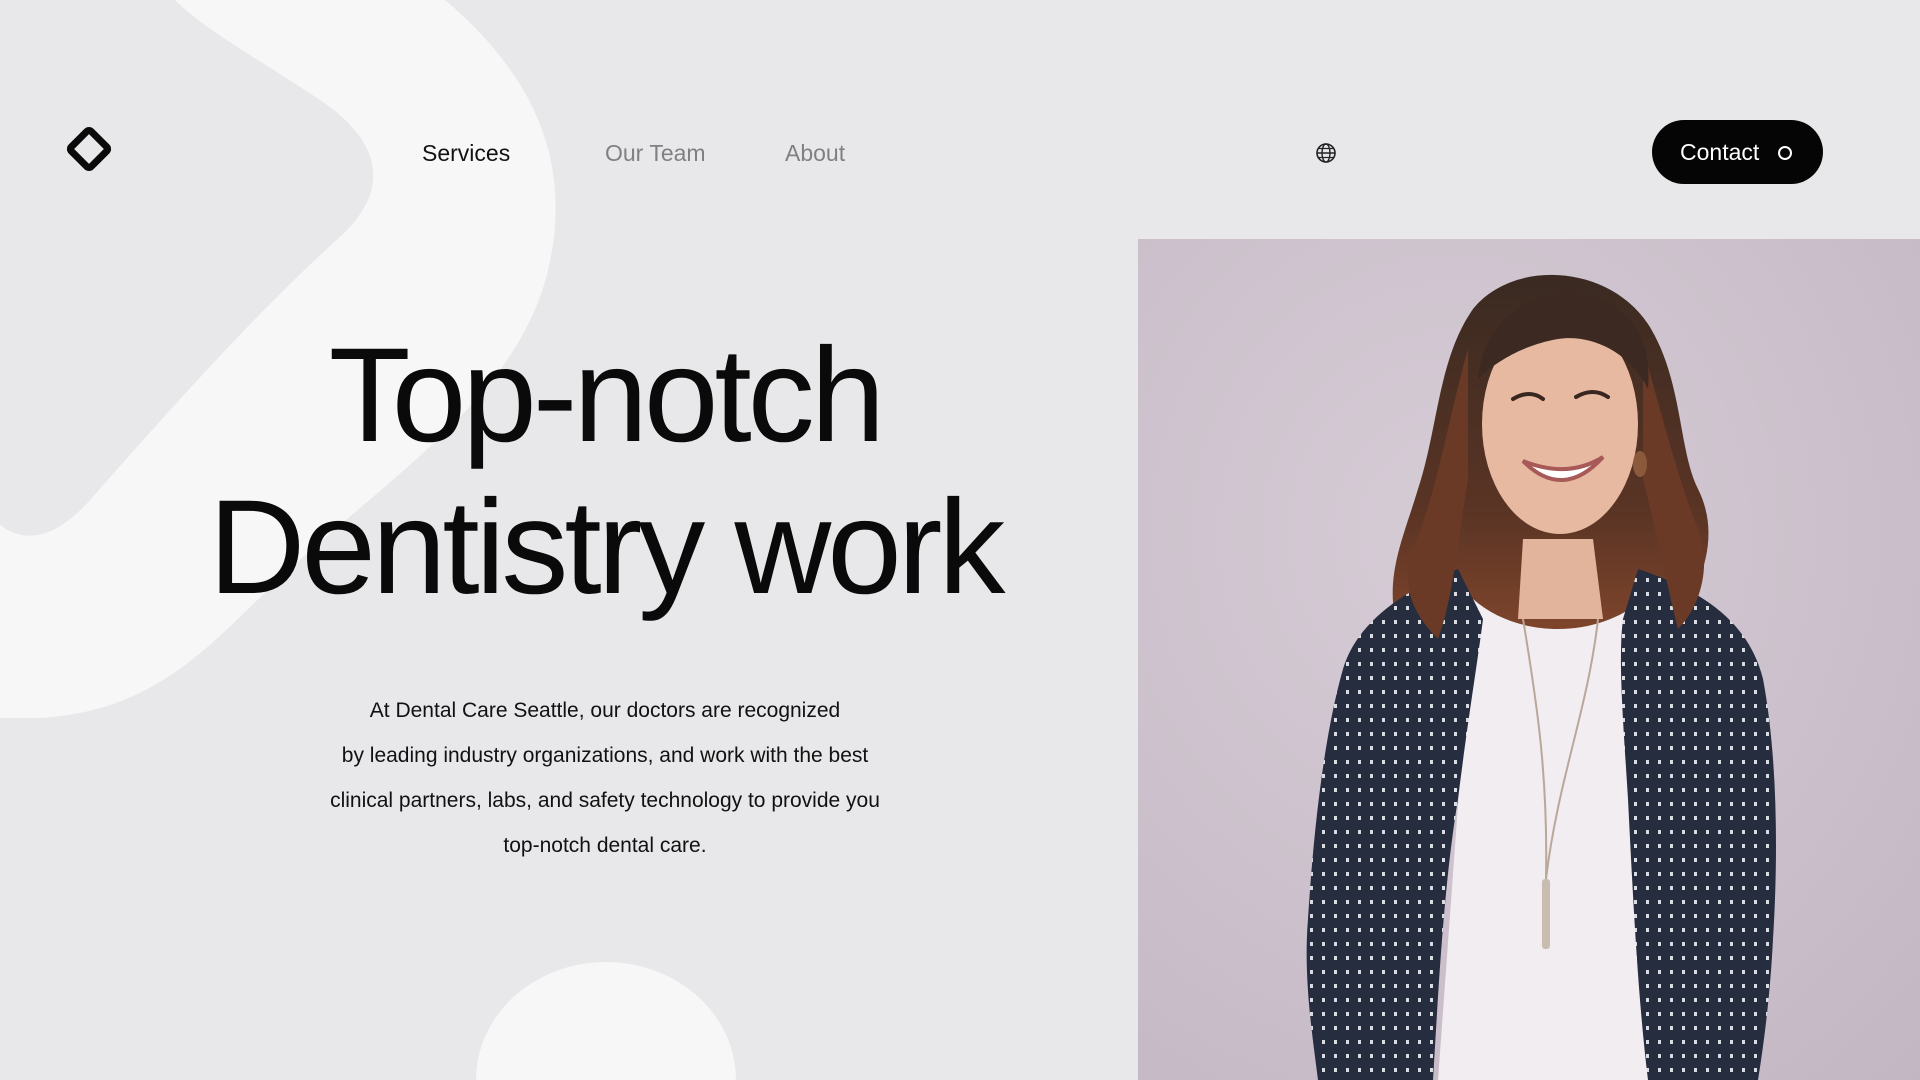 The height and width of the screenshot is (1080, 1920). What do you see at coordinates (1720, 152) in the screenshot?
I see `contact-button-label: Contact` at bounding box center [1720, 152].